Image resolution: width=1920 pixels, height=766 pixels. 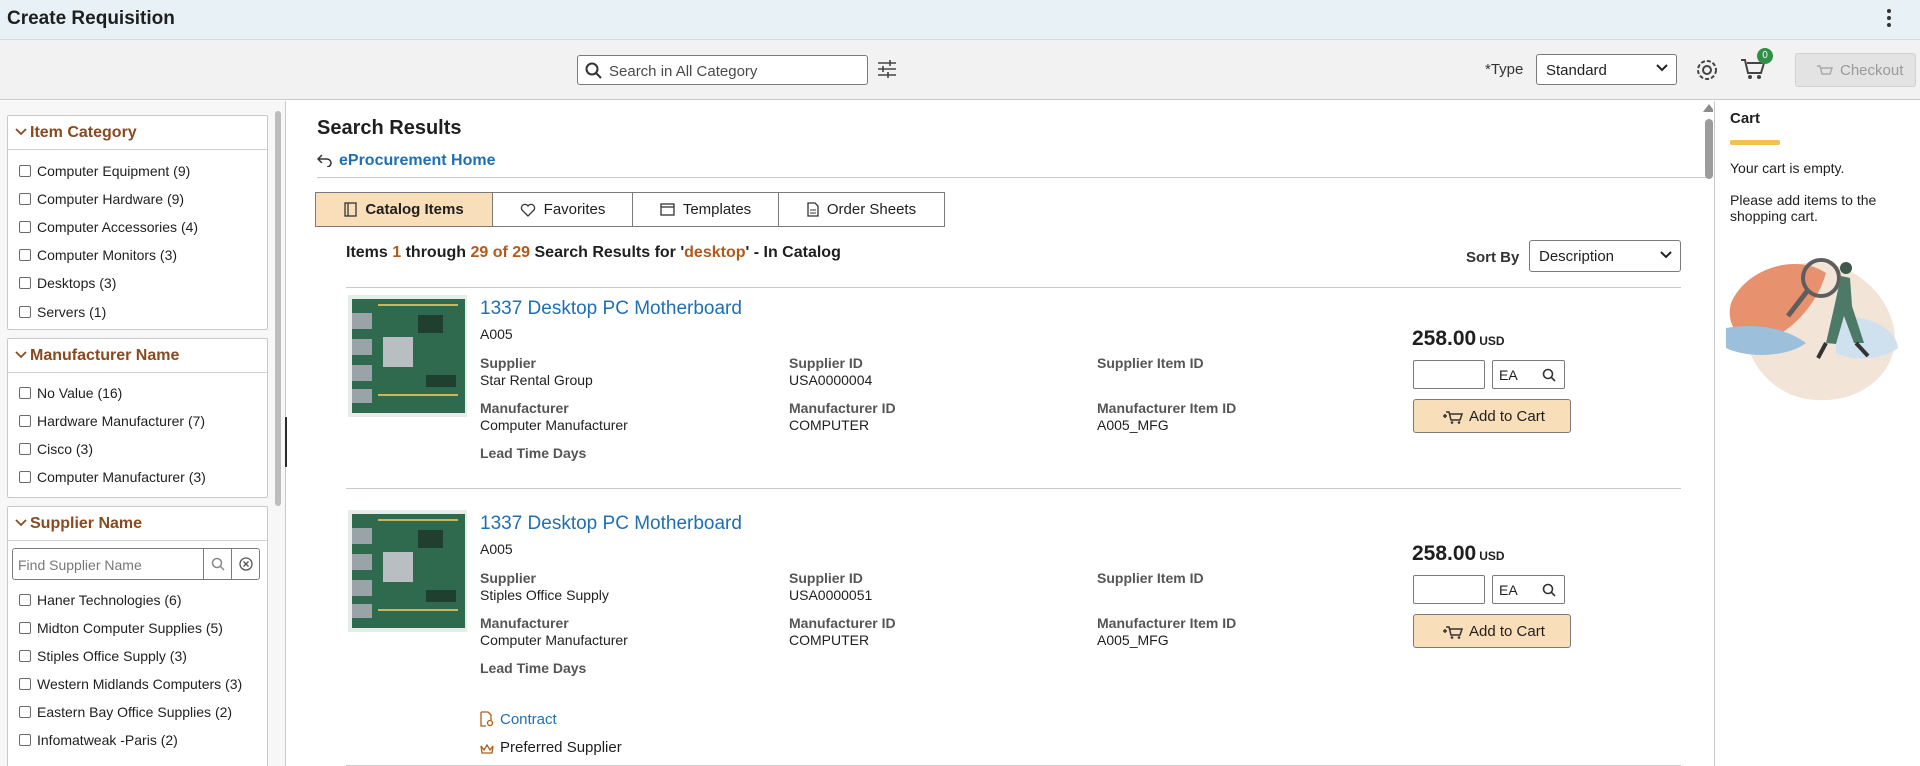 I want to click on sort-by-select: Description, so click(x=1605, y=256).